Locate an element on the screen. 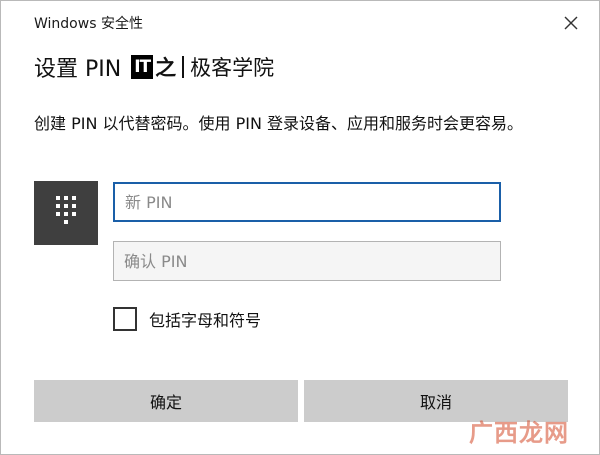 This screenshot has width=600, height=455. close-button is located at coordinates (571, 23).